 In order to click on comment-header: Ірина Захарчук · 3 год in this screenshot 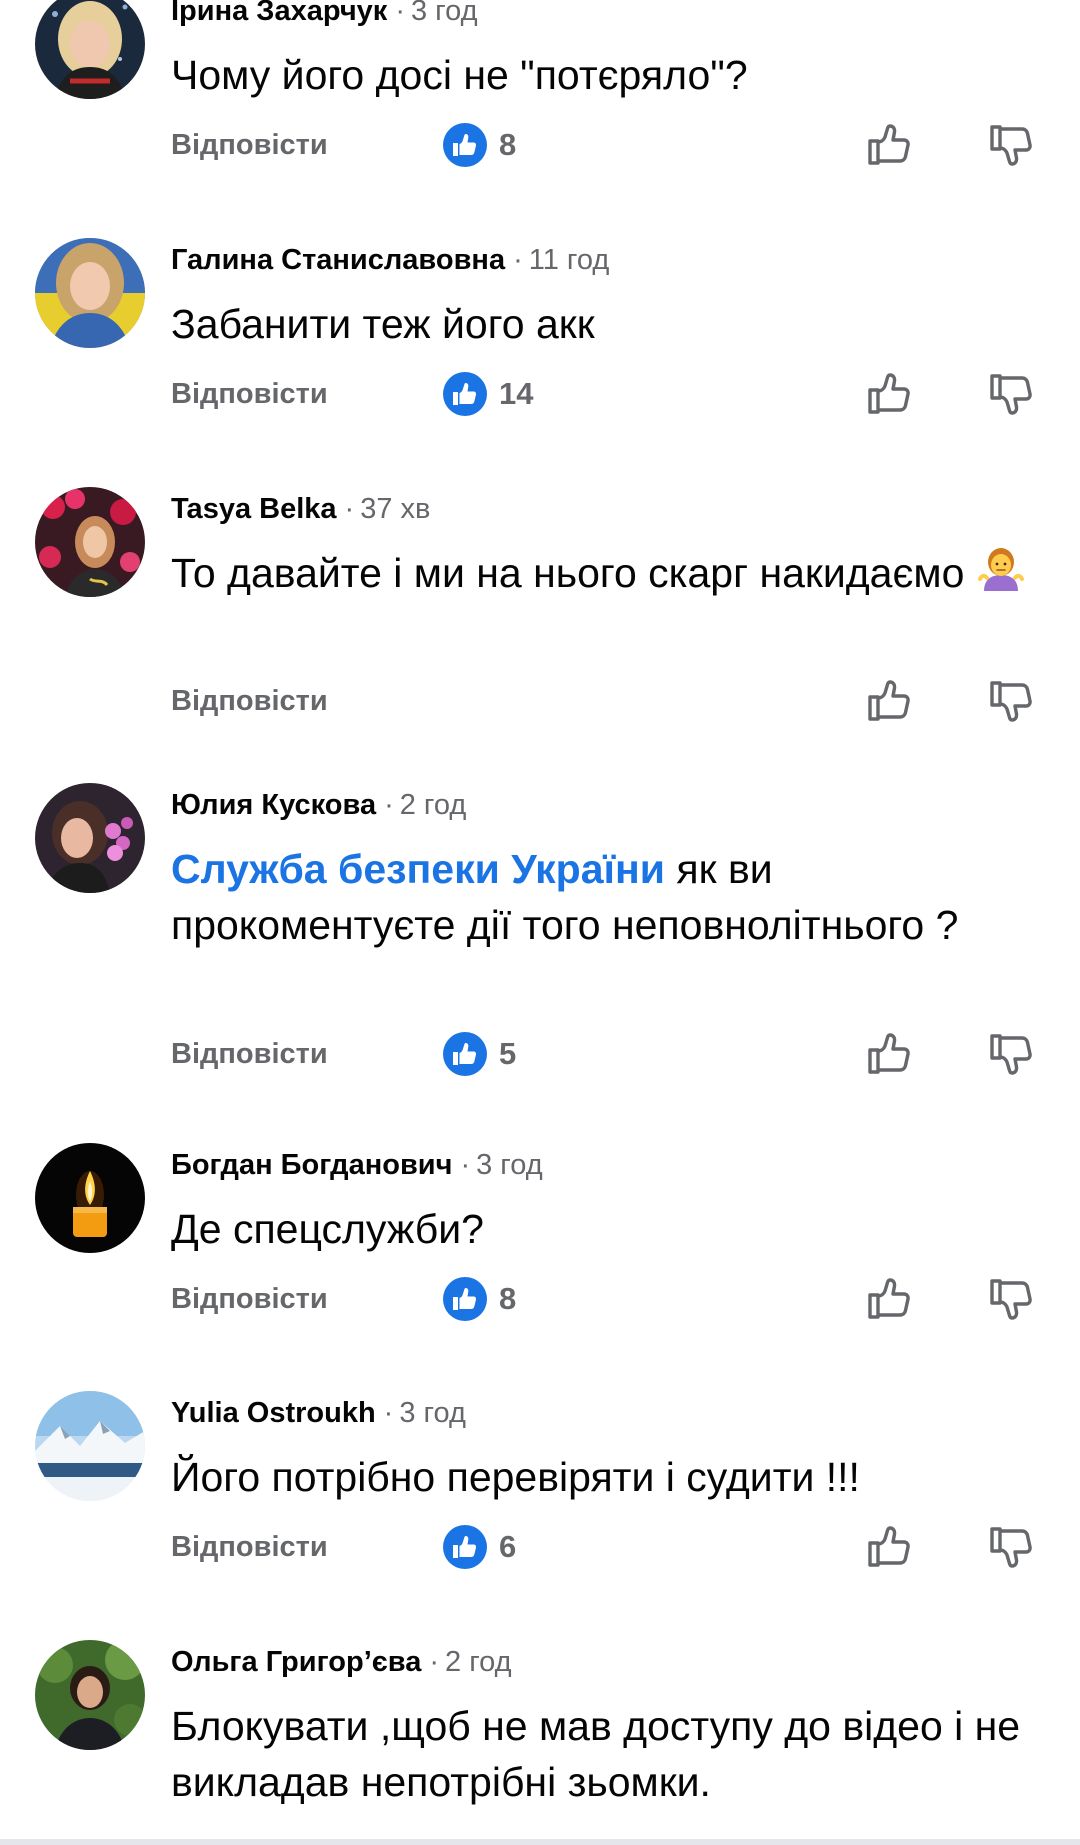, I will do `click(324, 17)`.